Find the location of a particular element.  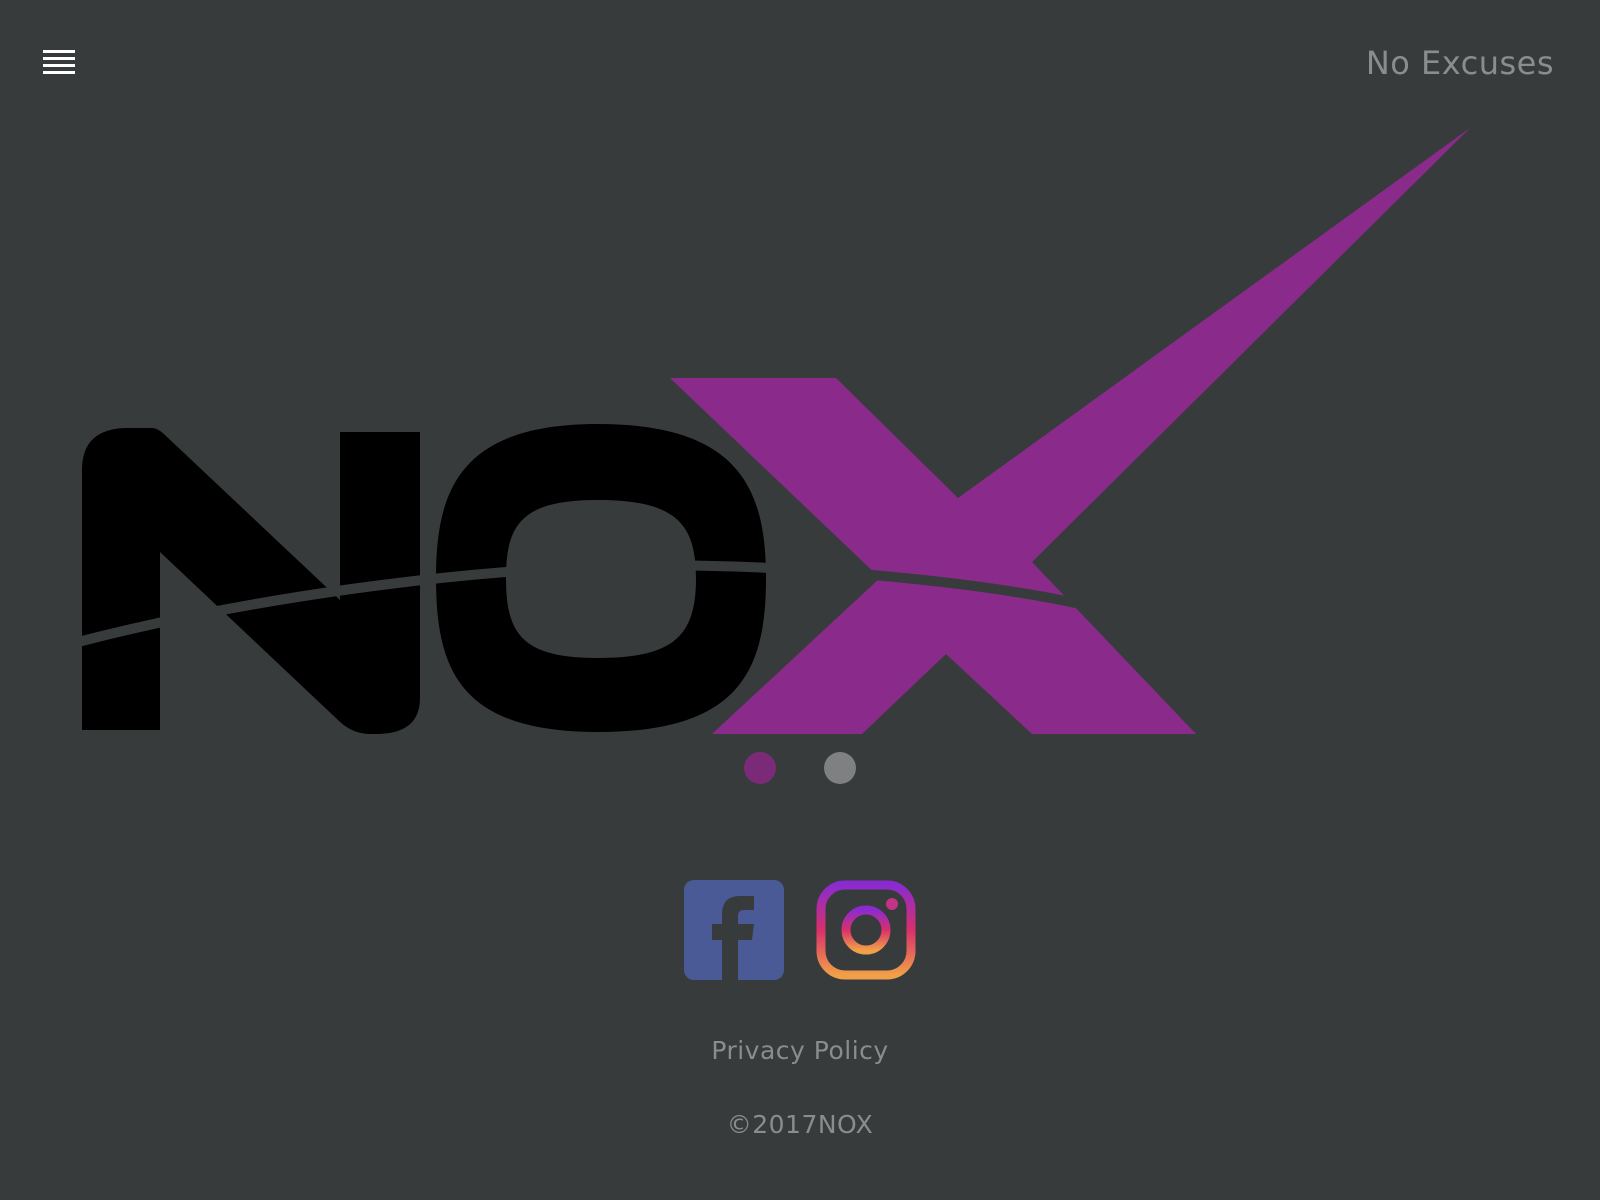

instagram-link is located at coordinates (866, 930).